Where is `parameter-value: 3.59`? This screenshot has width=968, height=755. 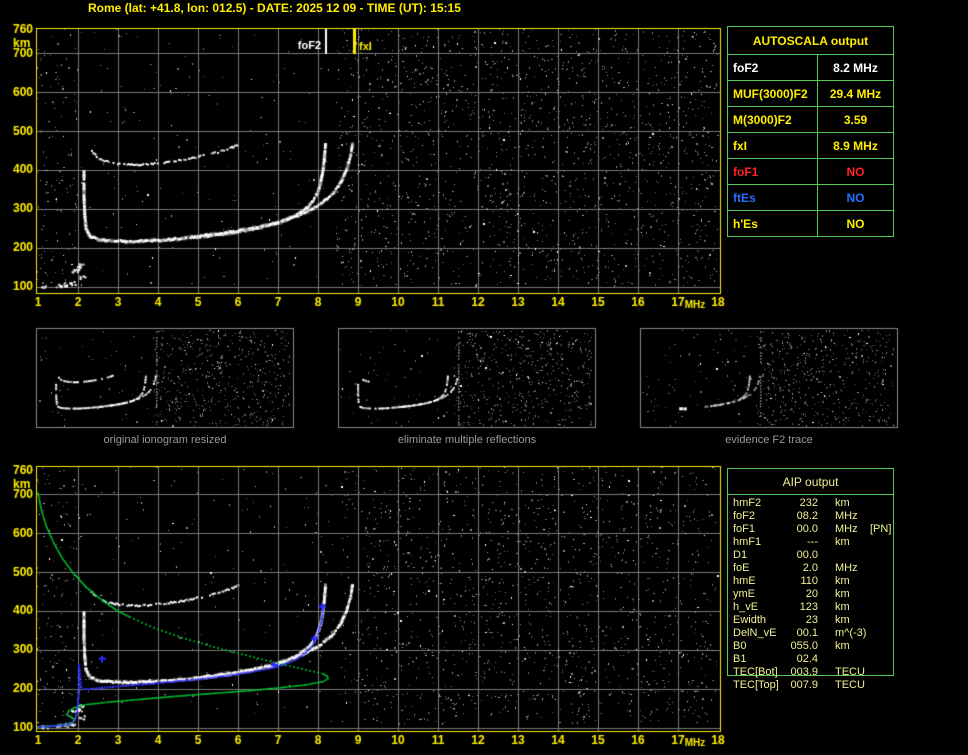 parameter-value: 3.59 is located at coordinates (855, 119).